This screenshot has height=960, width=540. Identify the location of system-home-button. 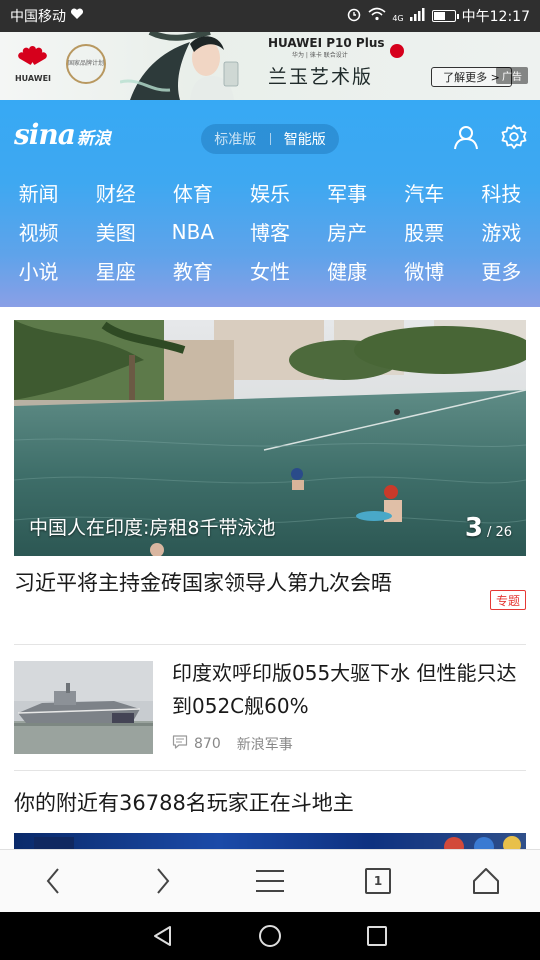
(270, 936).